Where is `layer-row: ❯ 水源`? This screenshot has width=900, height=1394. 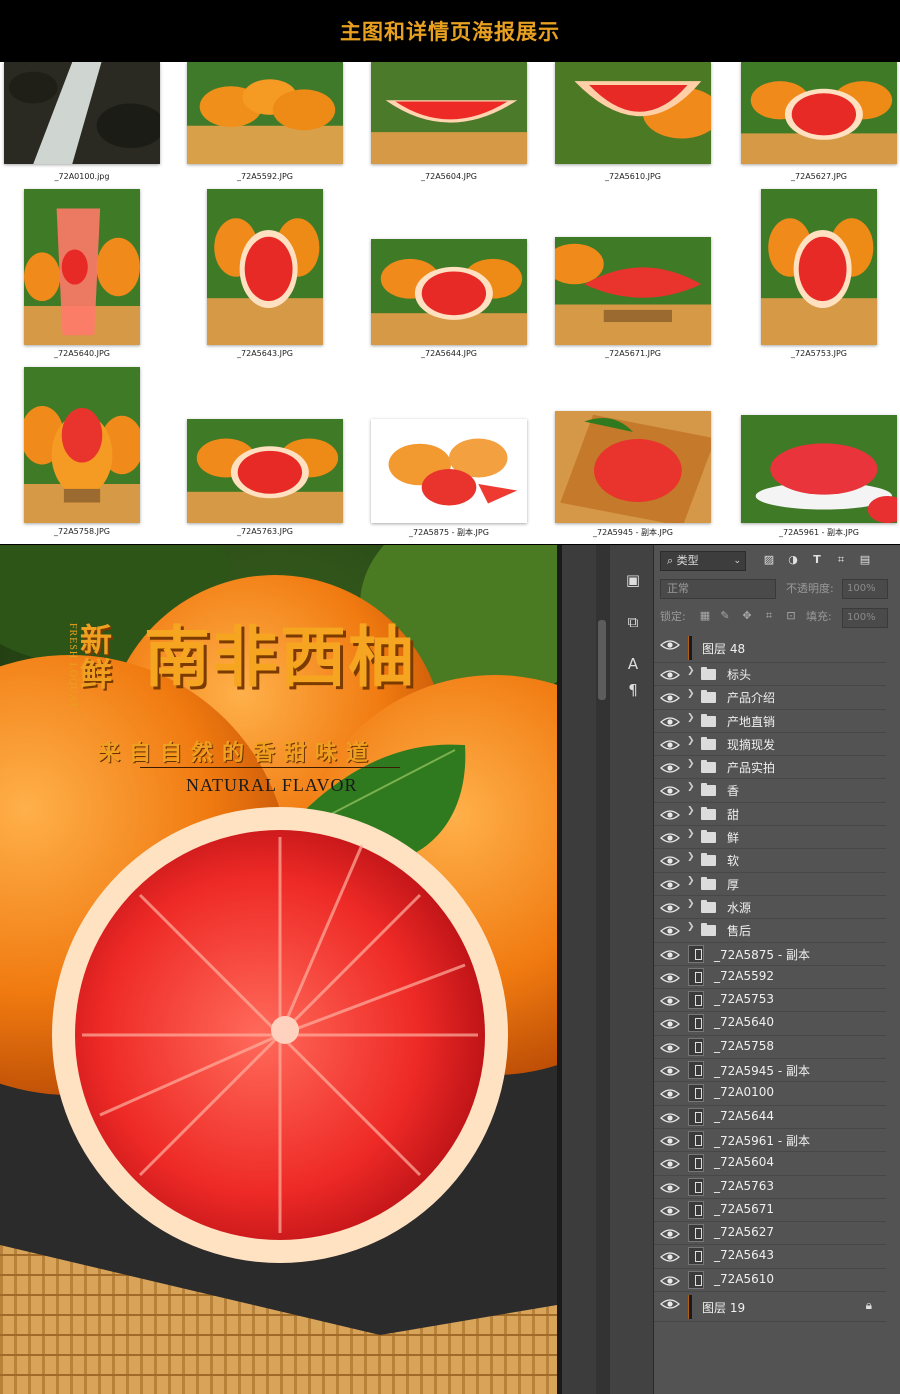 layer-row: ❯ 水源 is located at coordinates (770, 907).